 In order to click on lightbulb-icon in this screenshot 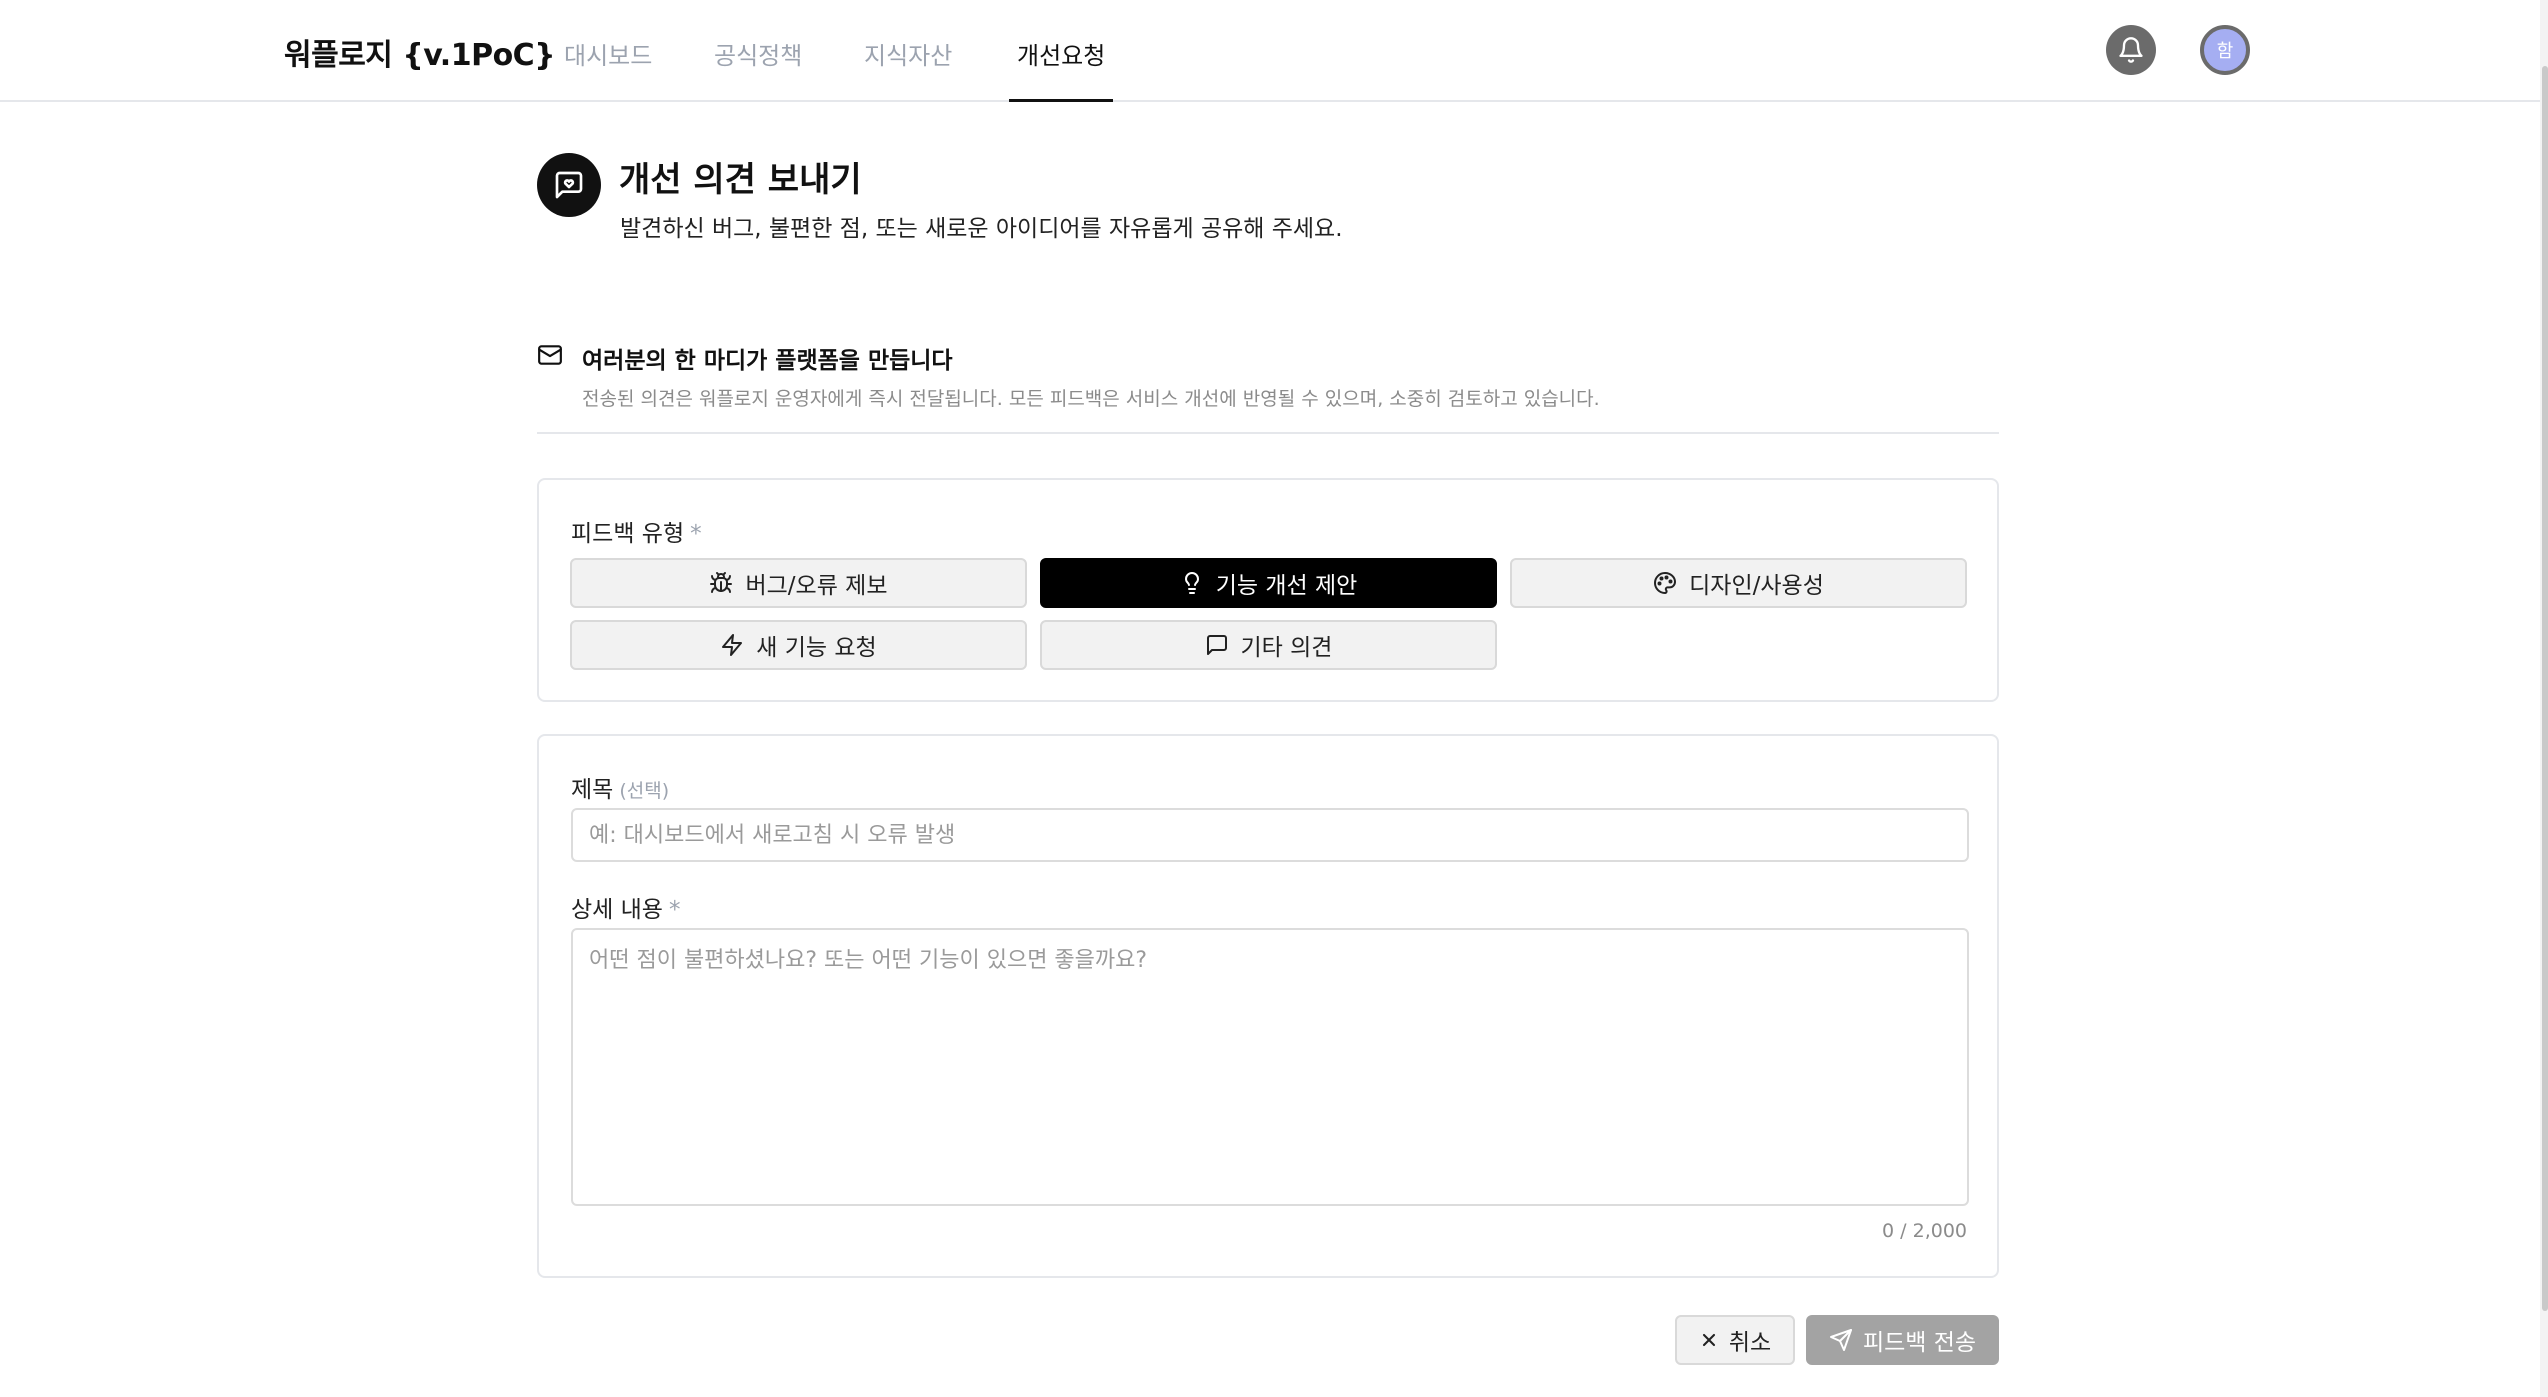, I will do `click(1192, 583)`.